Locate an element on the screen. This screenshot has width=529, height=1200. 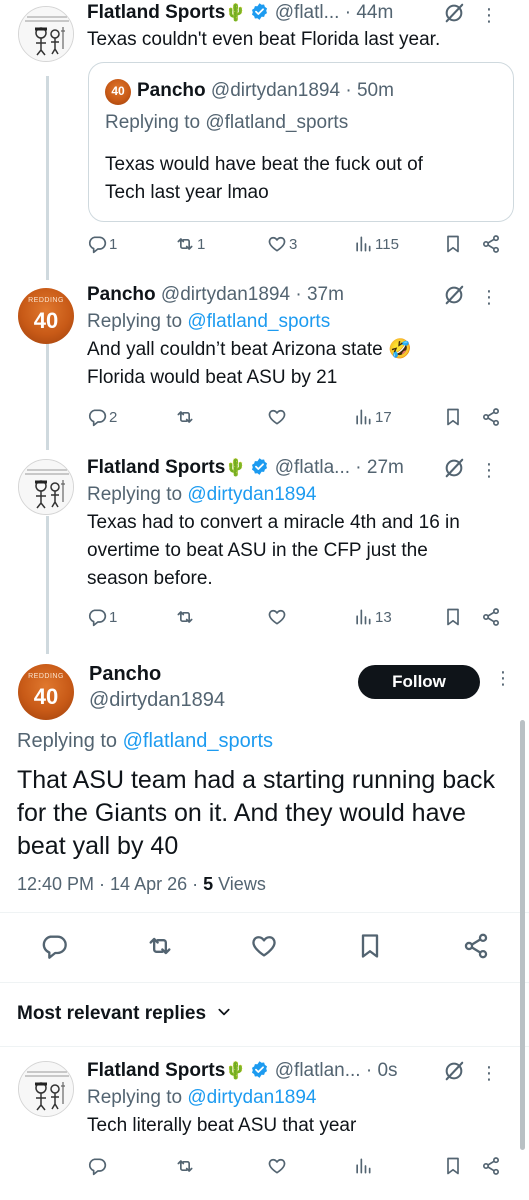
sort-replies-button: Most relevant replies is located at coordinates (124, 1014).